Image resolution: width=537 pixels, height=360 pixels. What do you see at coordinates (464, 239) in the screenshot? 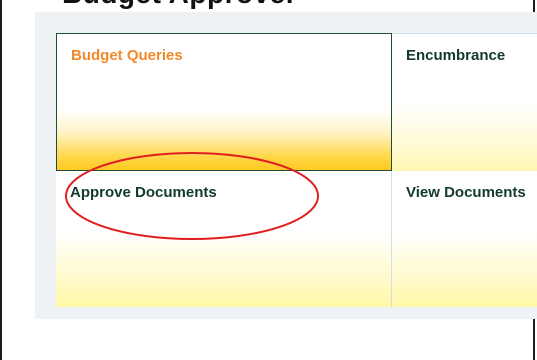
I see `tile-view-documents: View Documents` at bounding box center [464, 239].